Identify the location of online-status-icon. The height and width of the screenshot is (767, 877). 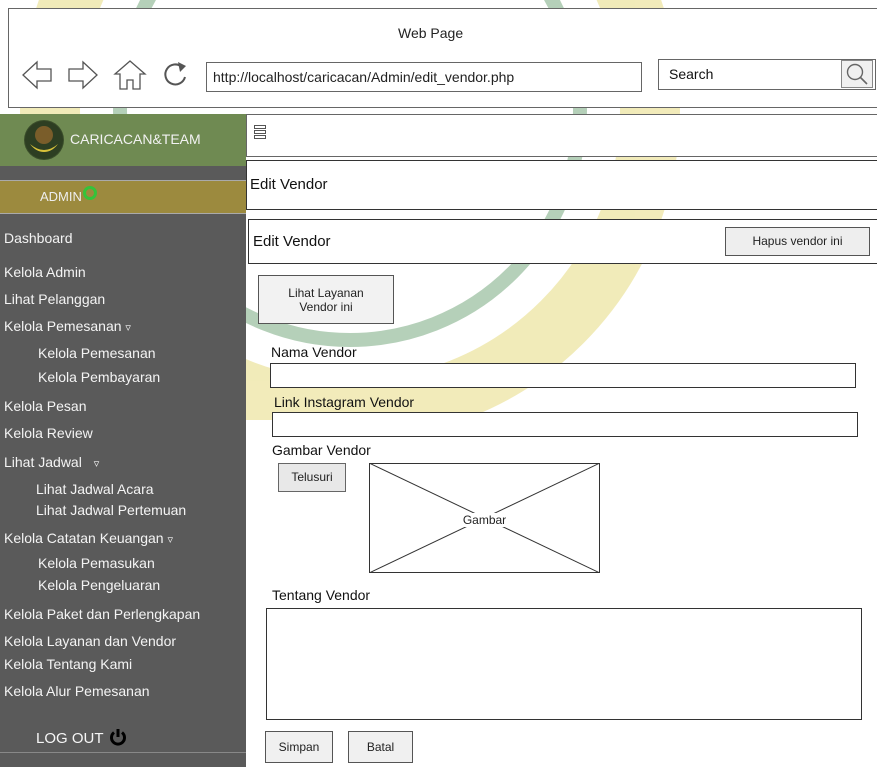
(90, 193).